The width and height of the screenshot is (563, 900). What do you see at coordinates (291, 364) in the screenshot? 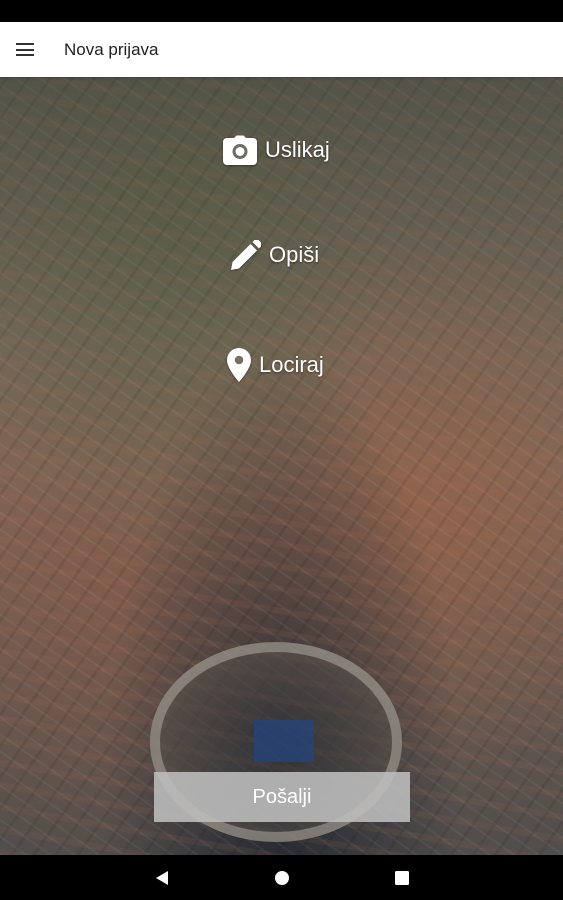
I see `locate-label: Lociraj` at bounding box center [291, 364].